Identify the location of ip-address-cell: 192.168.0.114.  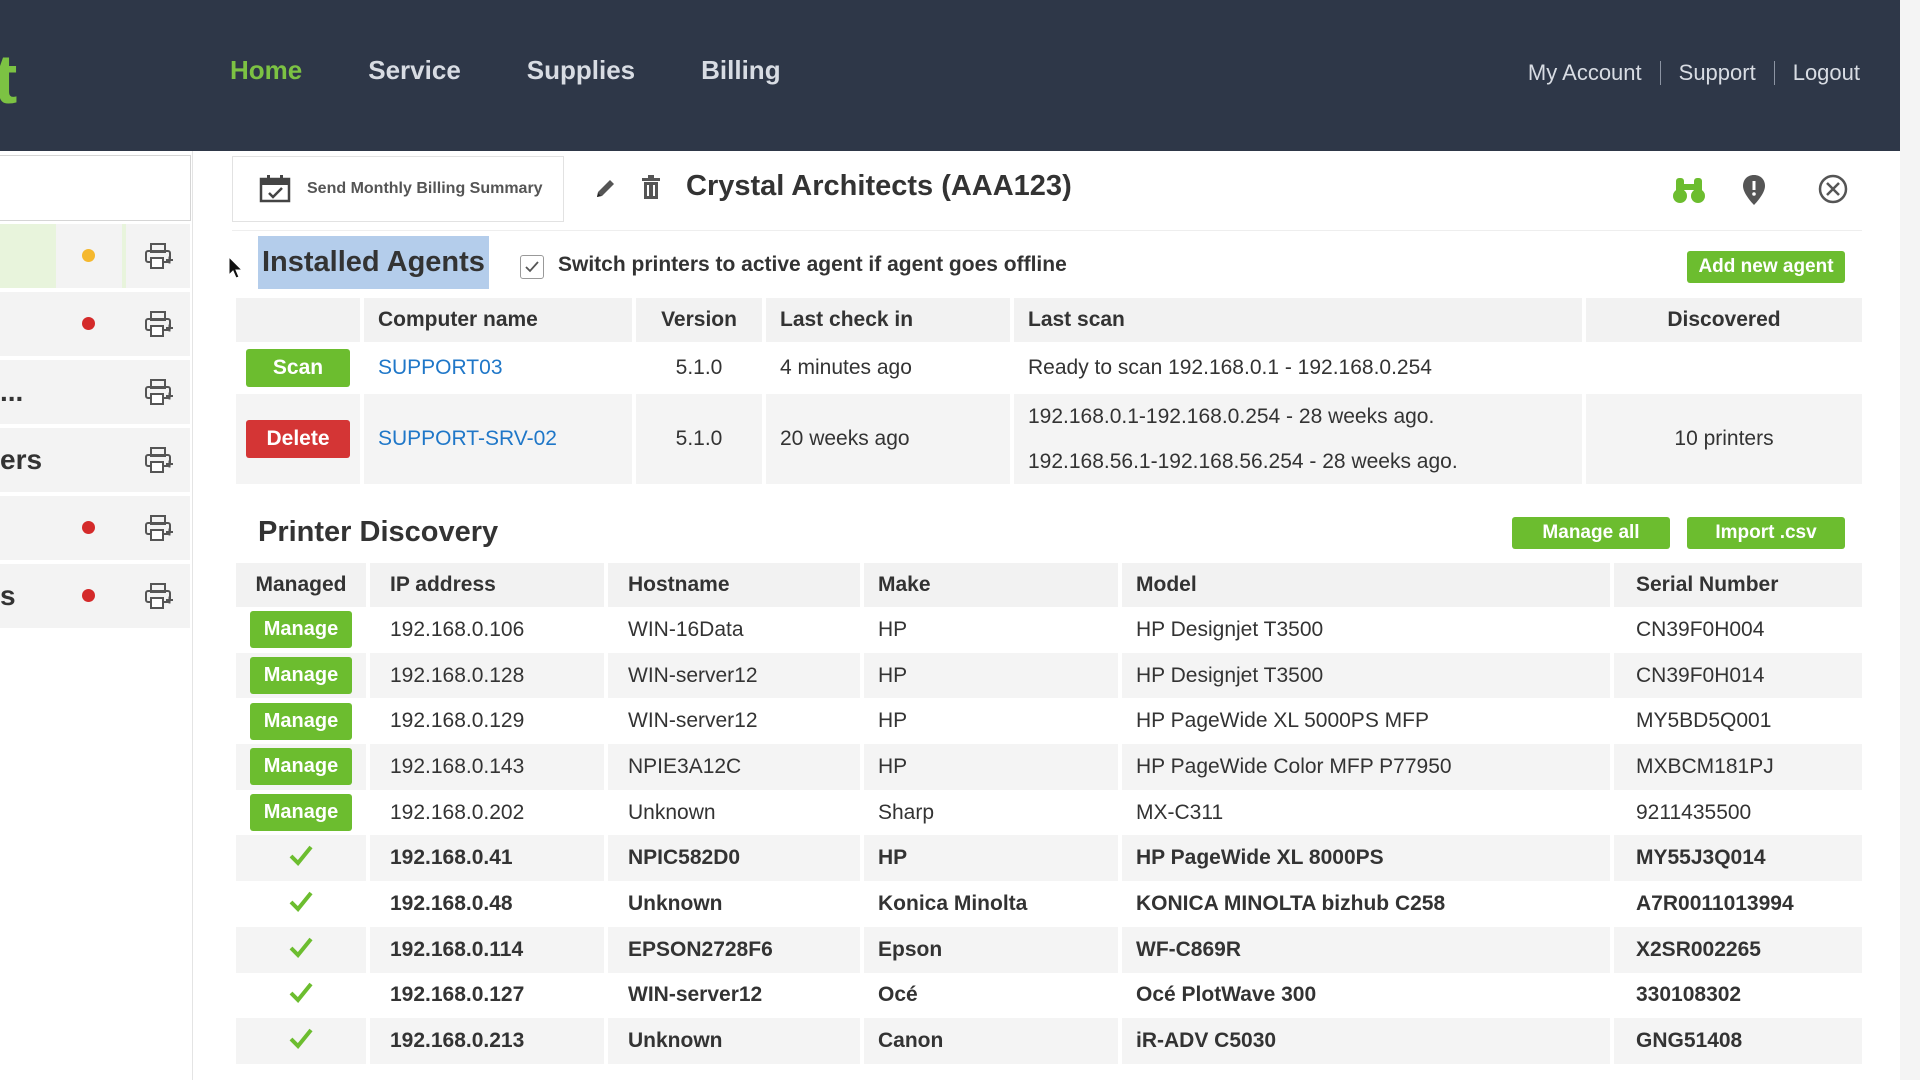
(487, 949).